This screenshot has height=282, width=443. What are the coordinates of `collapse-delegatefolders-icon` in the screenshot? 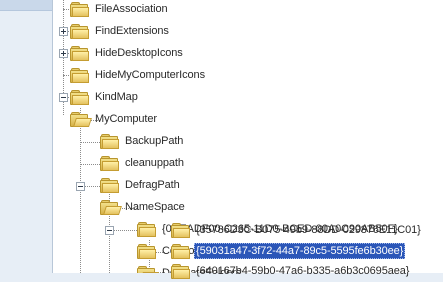 It's located at (109, 230).